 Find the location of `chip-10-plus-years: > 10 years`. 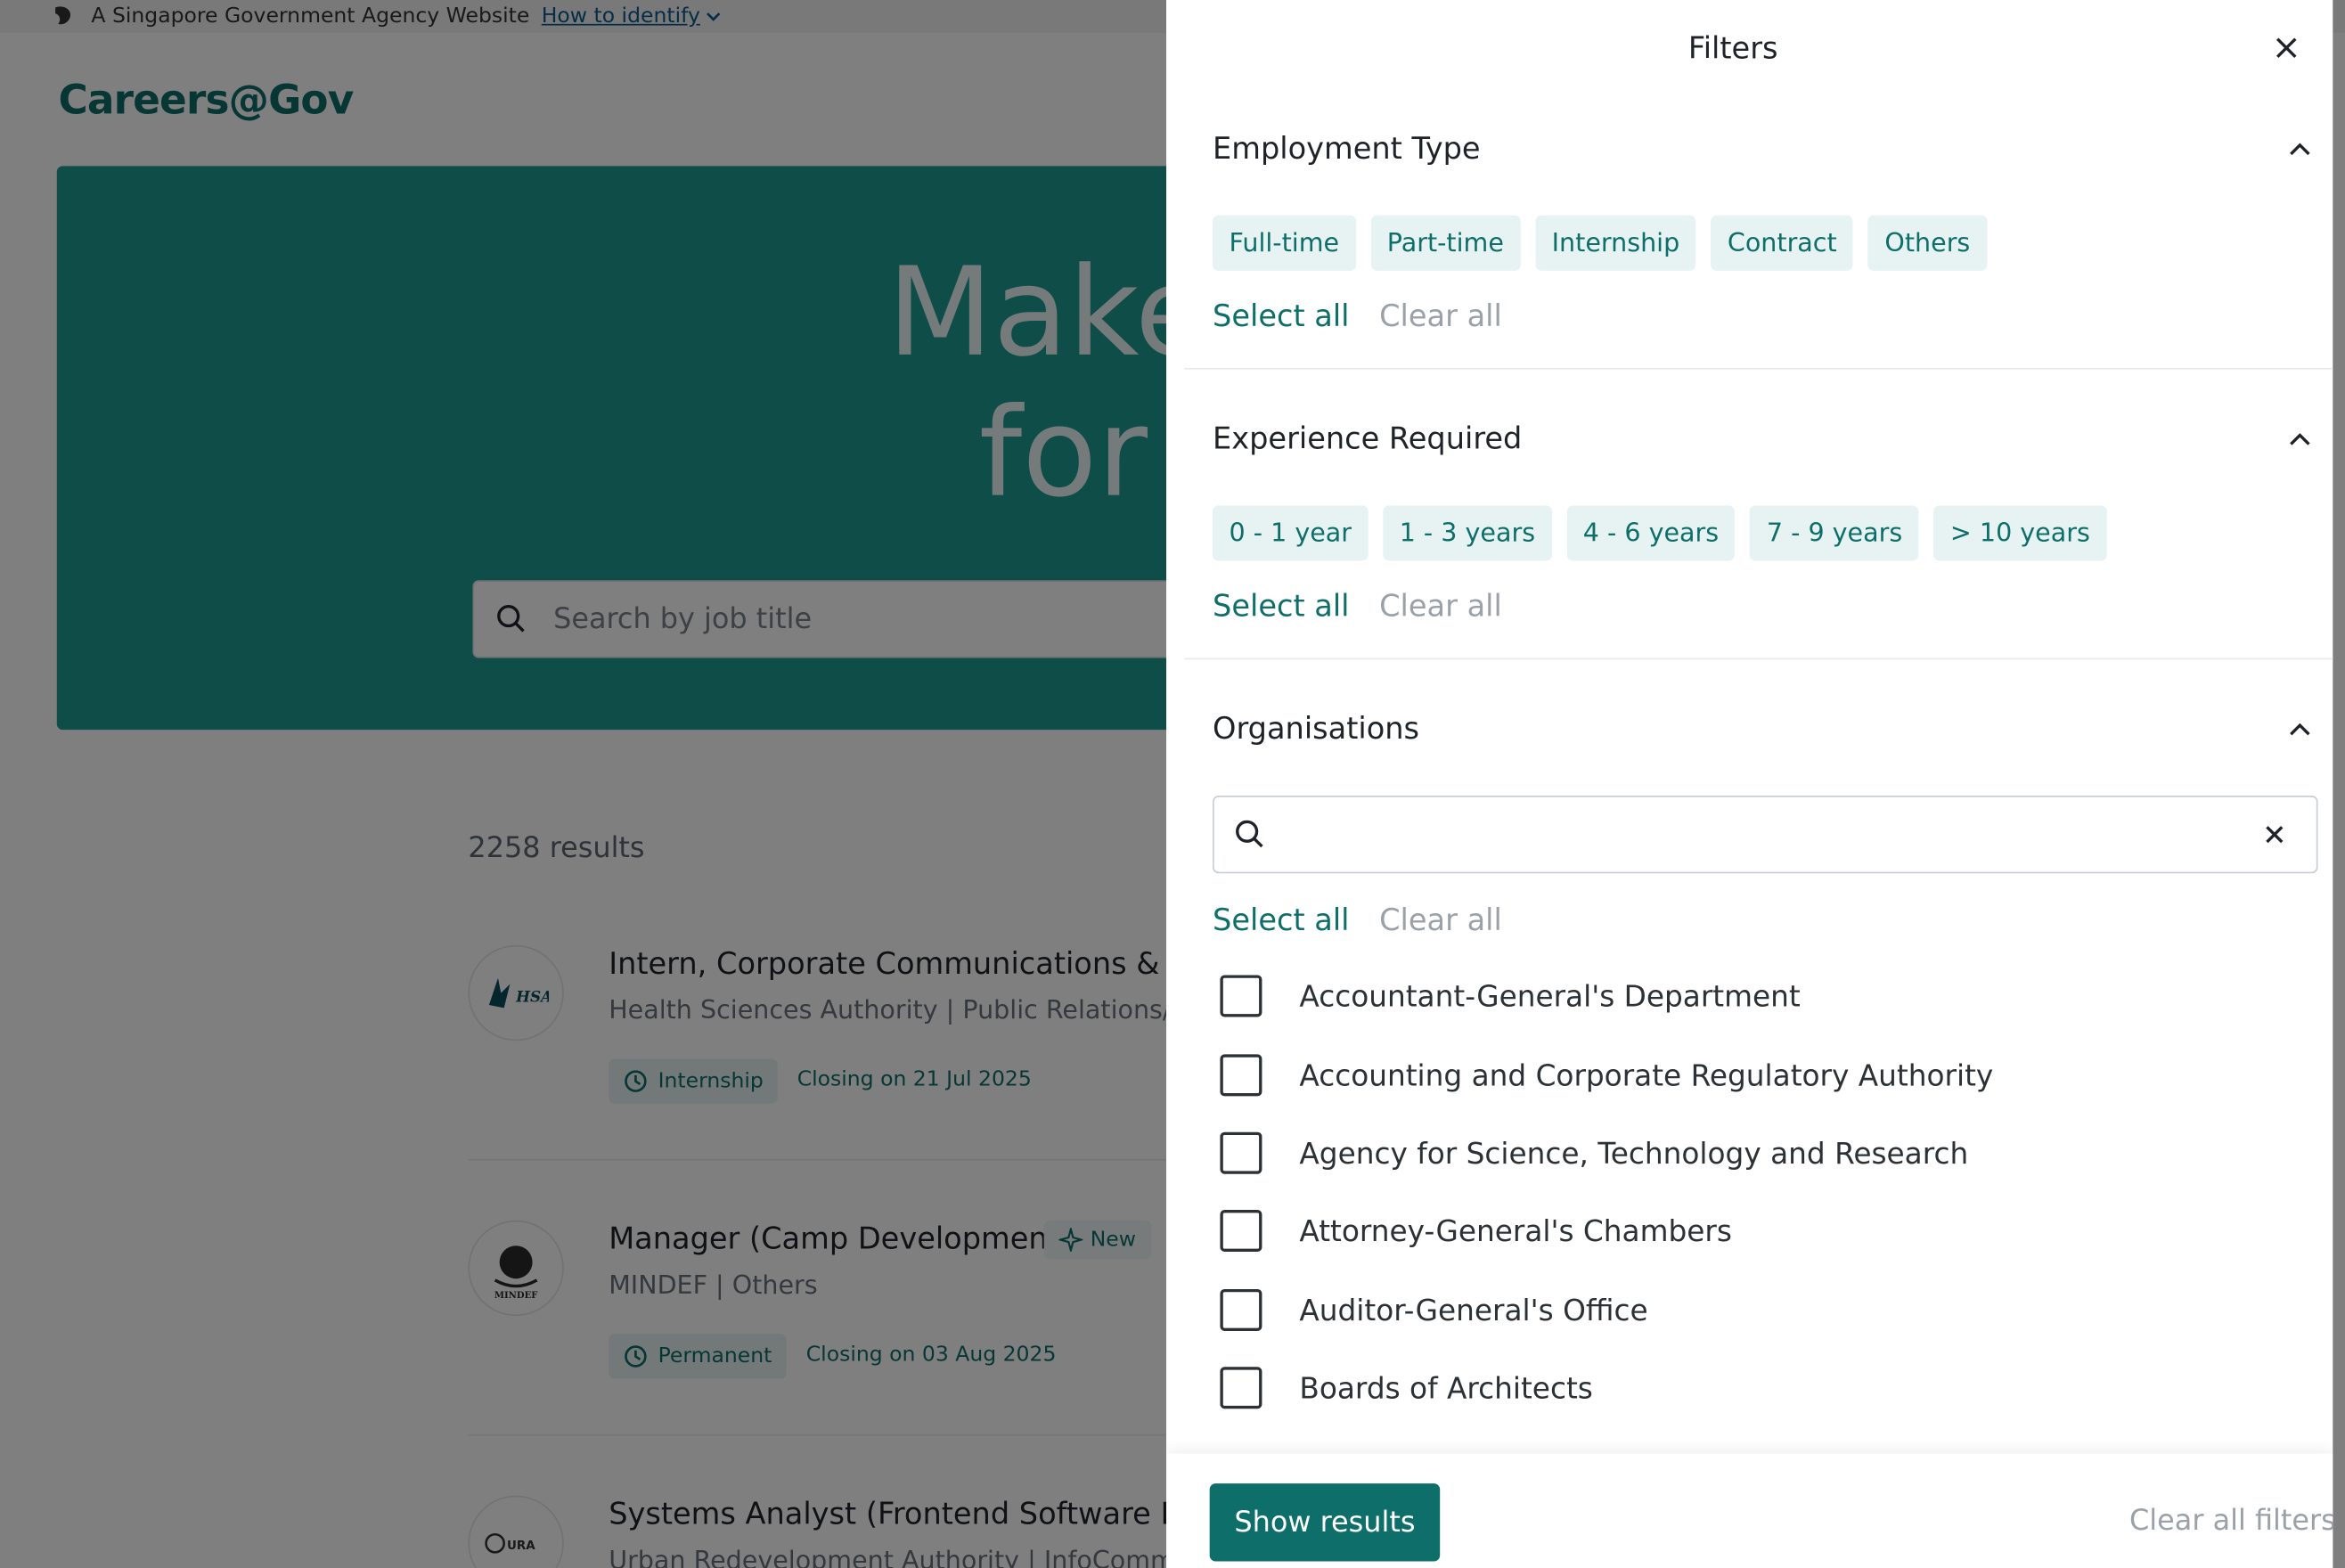

chip-10-plus-years: > 10 years is located at coordinates (2020, 533).